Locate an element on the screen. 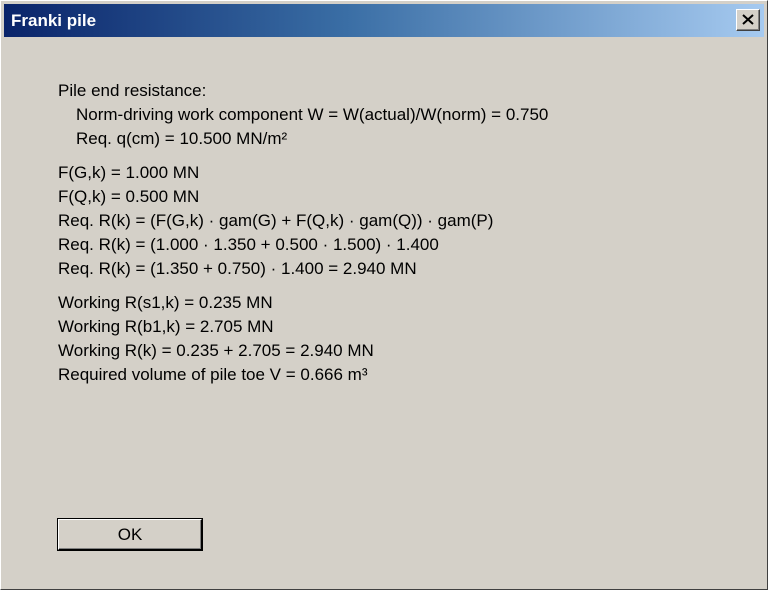 The image size is (768, 590). section-heading: Pile end resistance: is located at coordinates (132, 90).